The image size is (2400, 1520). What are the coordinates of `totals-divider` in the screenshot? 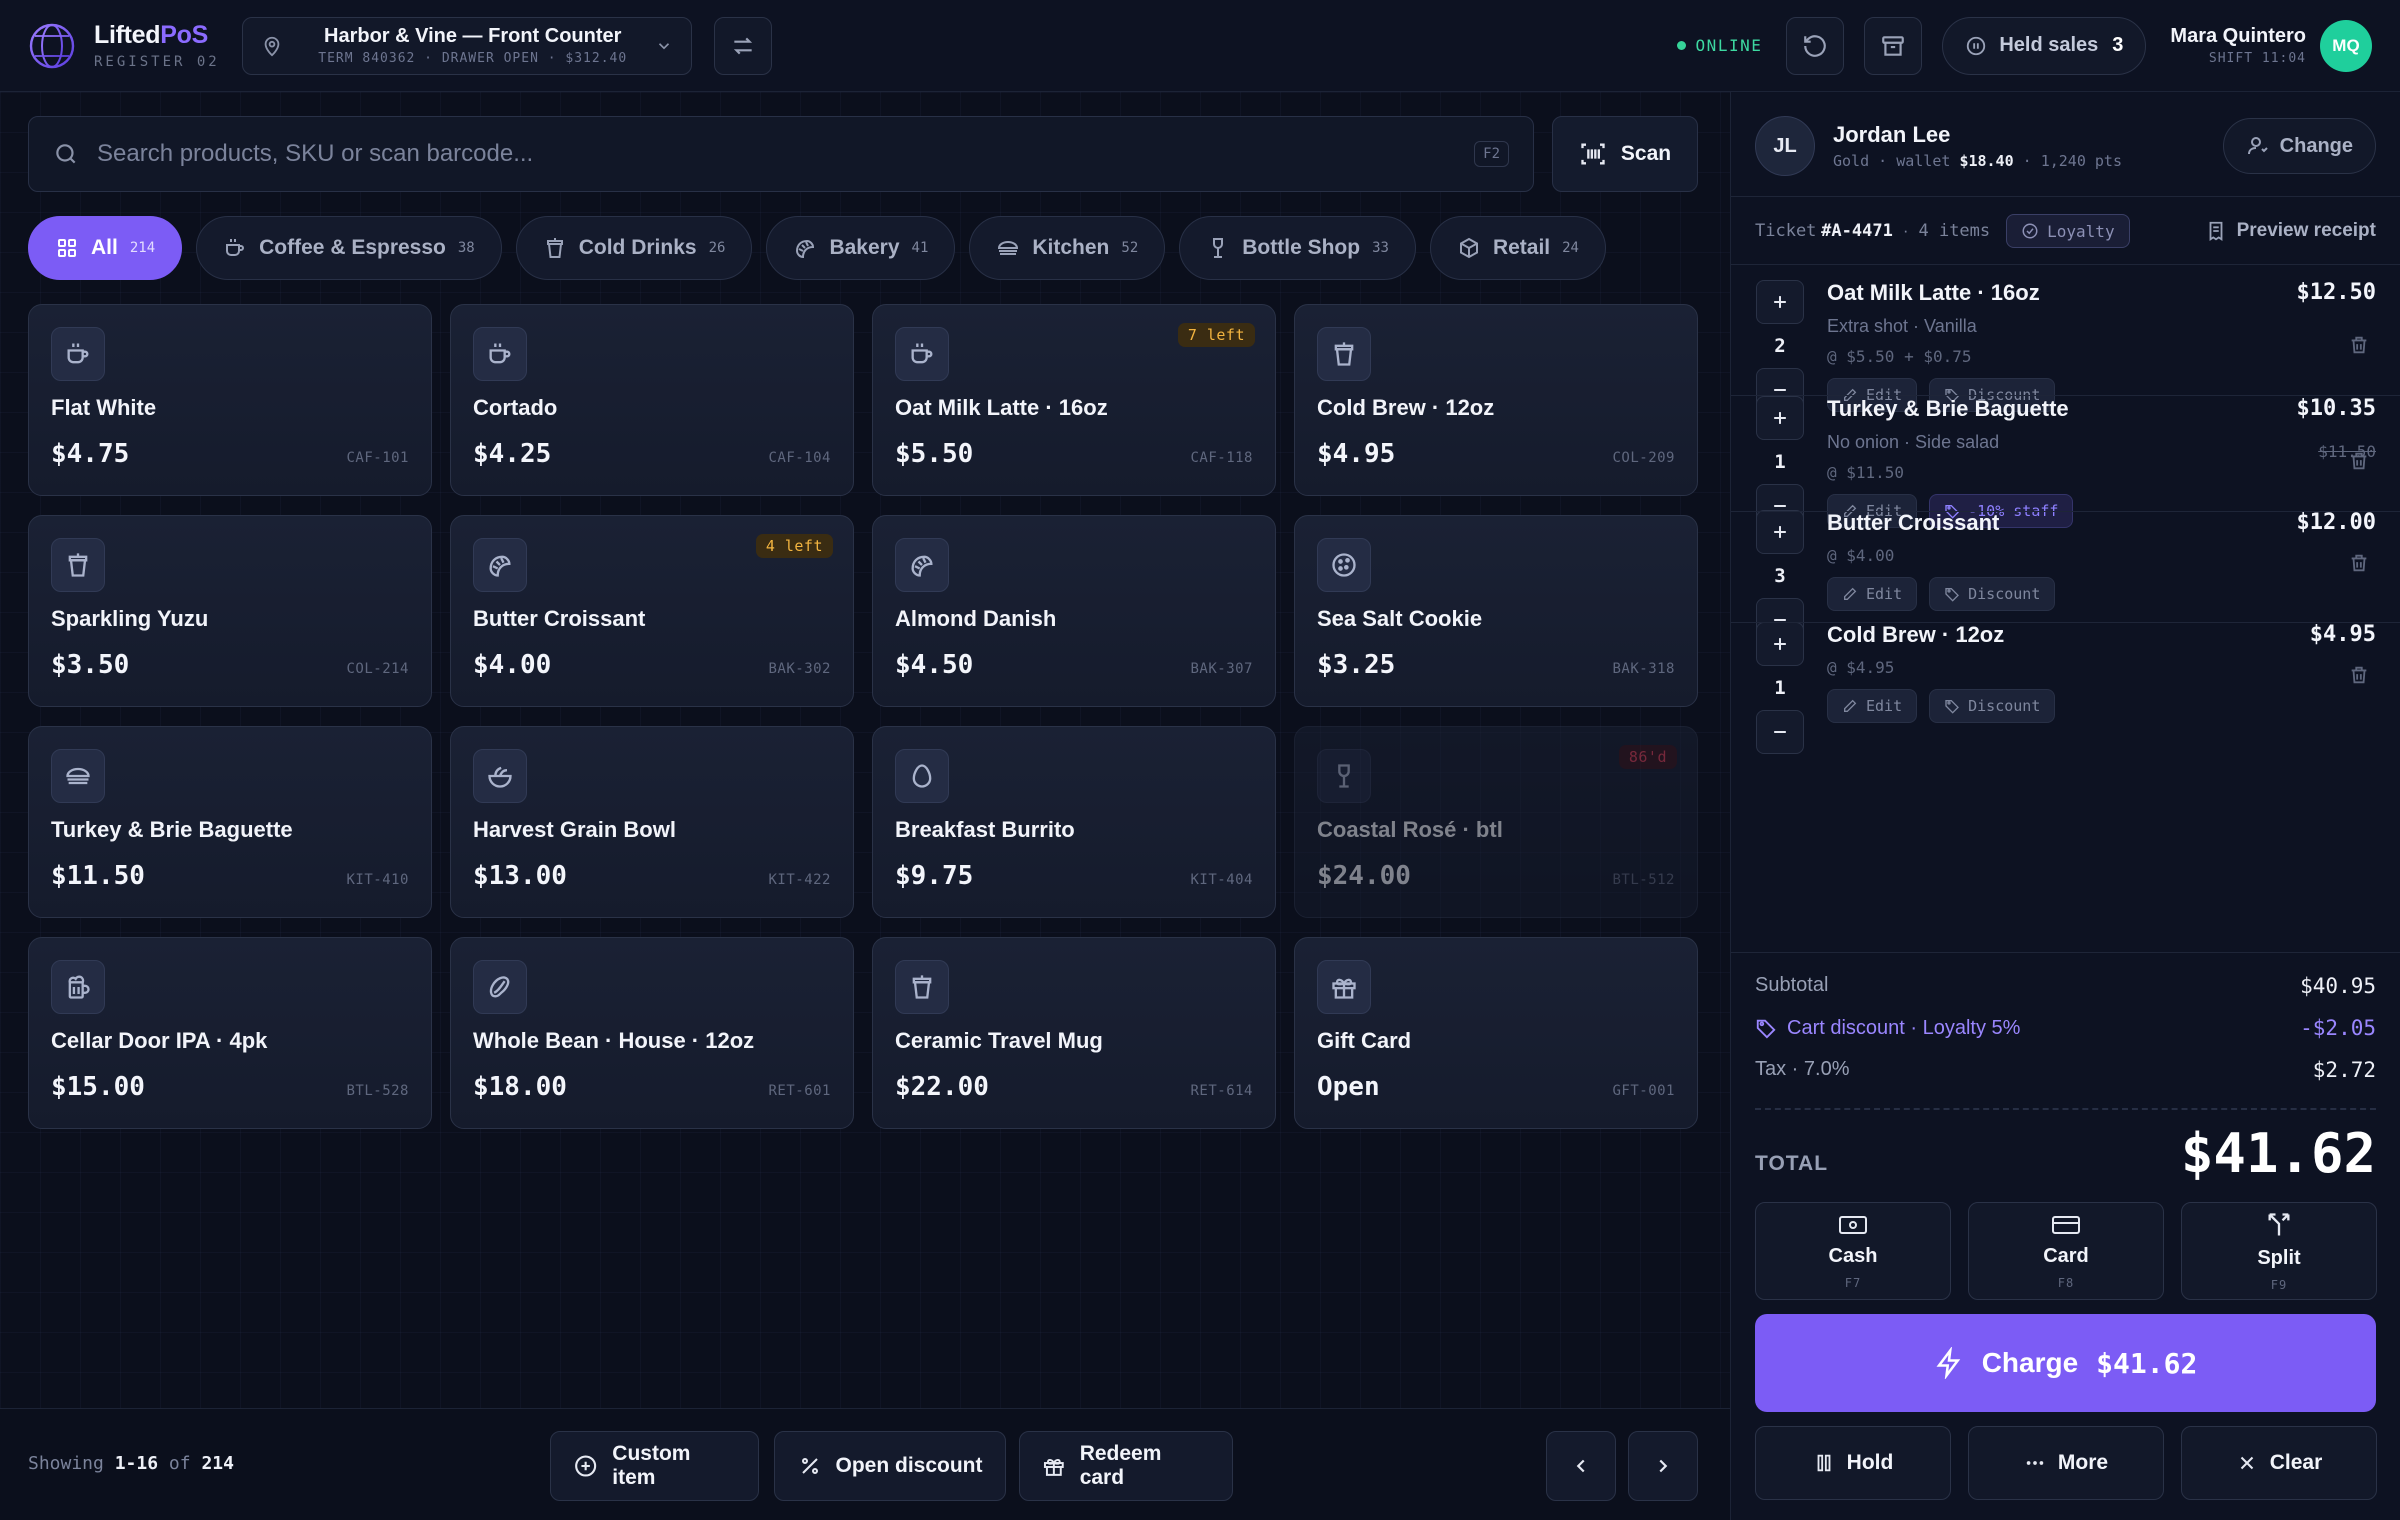 It's located at (2065, 1109).